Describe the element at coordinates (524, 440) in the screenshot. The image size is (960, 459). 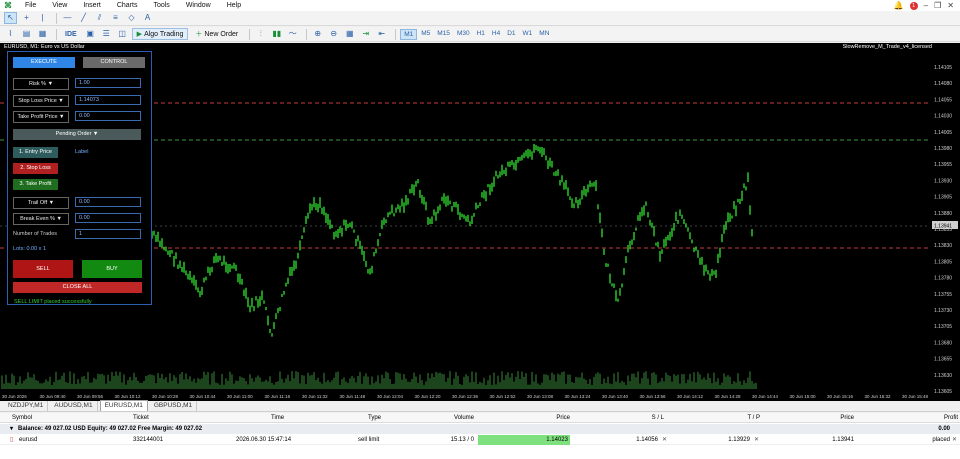
I see `order-price: 1.14023` at that location.